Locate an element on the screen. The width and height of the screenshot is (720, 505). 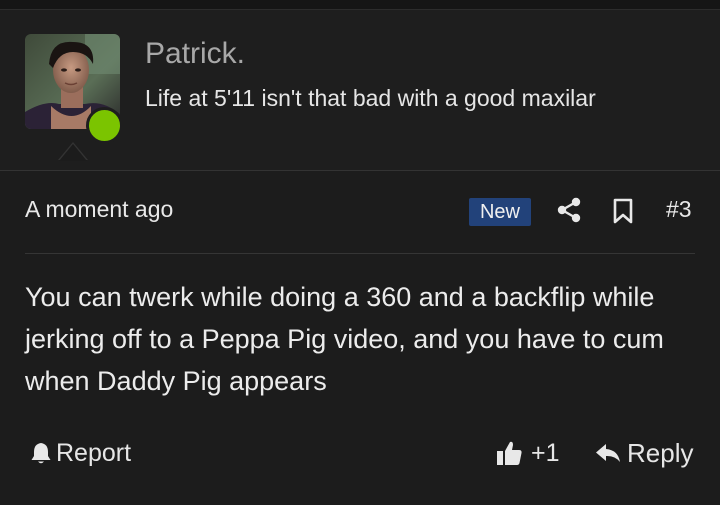
online-status-indicator is located at coordinates (104, 125).